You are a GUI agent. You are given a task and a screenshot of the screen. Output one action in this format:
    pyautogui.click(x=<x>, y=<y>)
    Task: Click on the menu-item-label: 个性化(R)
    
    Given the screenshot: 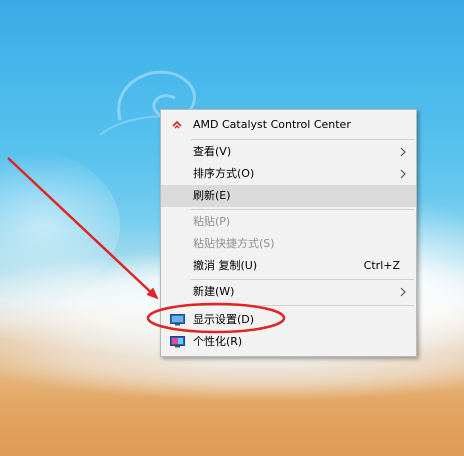 What is the action you would take?
    pyautogui.click(x=218, y=341)
    